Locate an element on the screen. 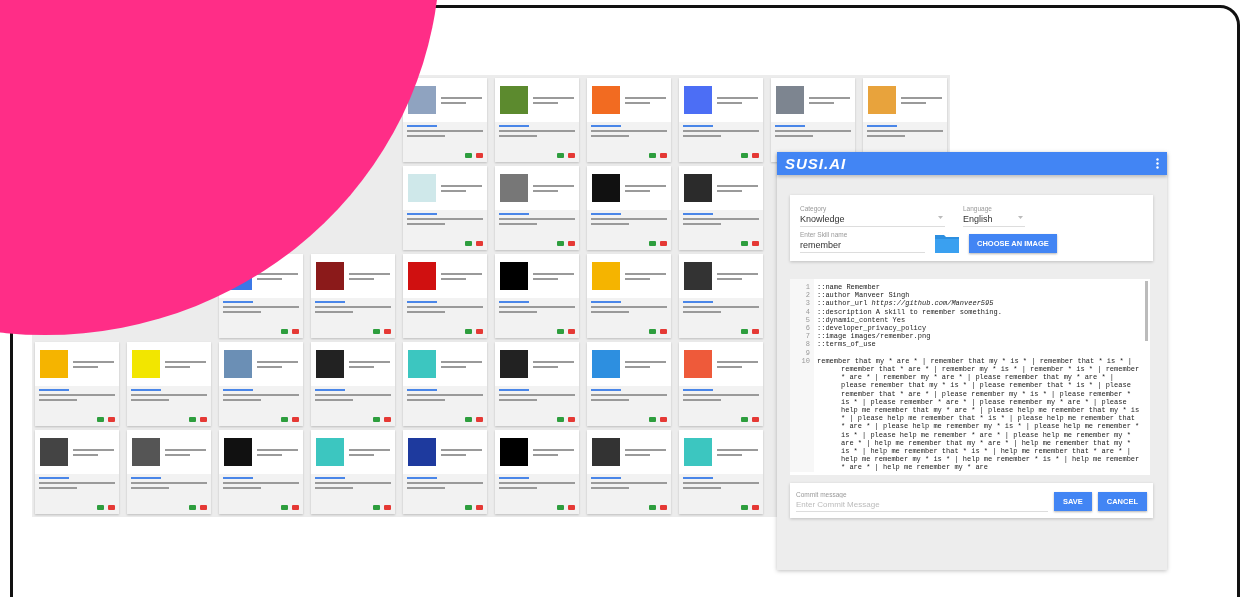  more-menu-icon is located at coordinates (1157, 163).